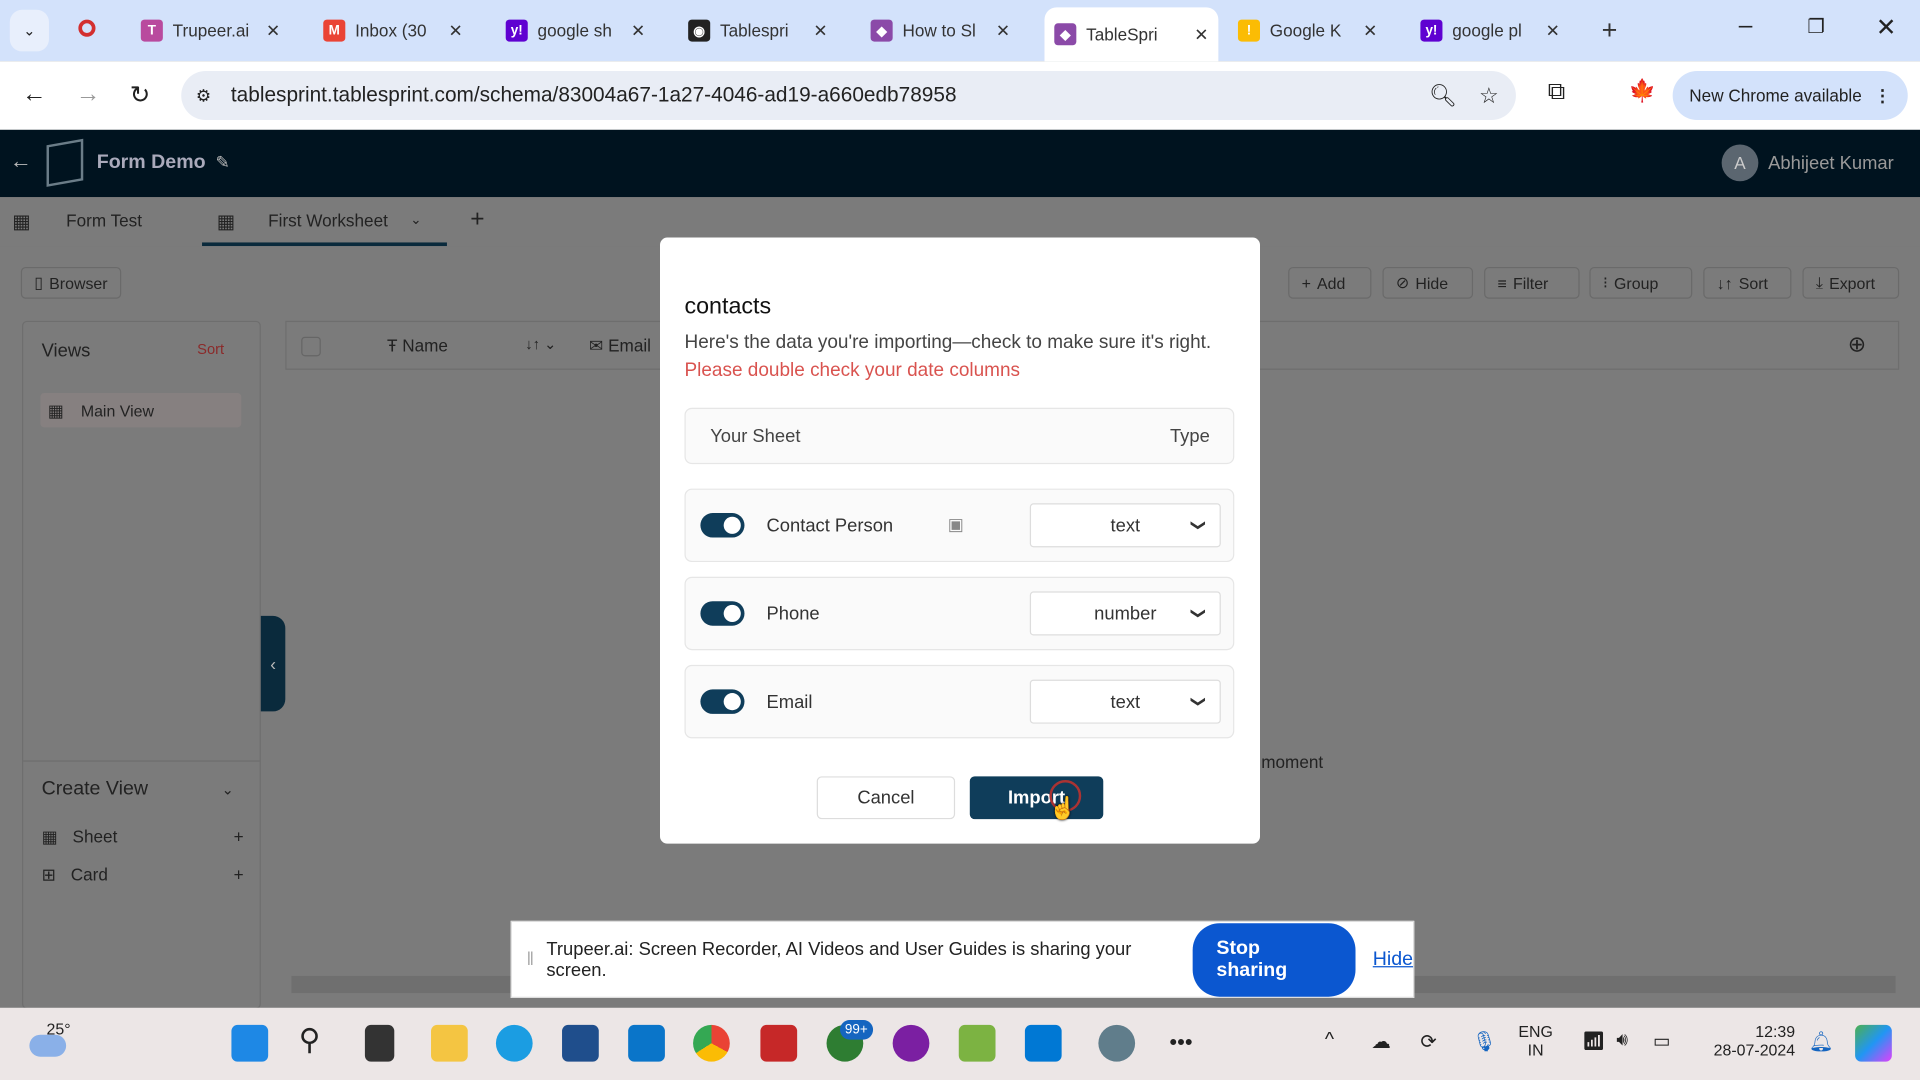 The image size is (1920, 1080). Describe the element at coordinates (1641, 282) in the screenshot. I see `group-button: ⁝ Group` at that location.